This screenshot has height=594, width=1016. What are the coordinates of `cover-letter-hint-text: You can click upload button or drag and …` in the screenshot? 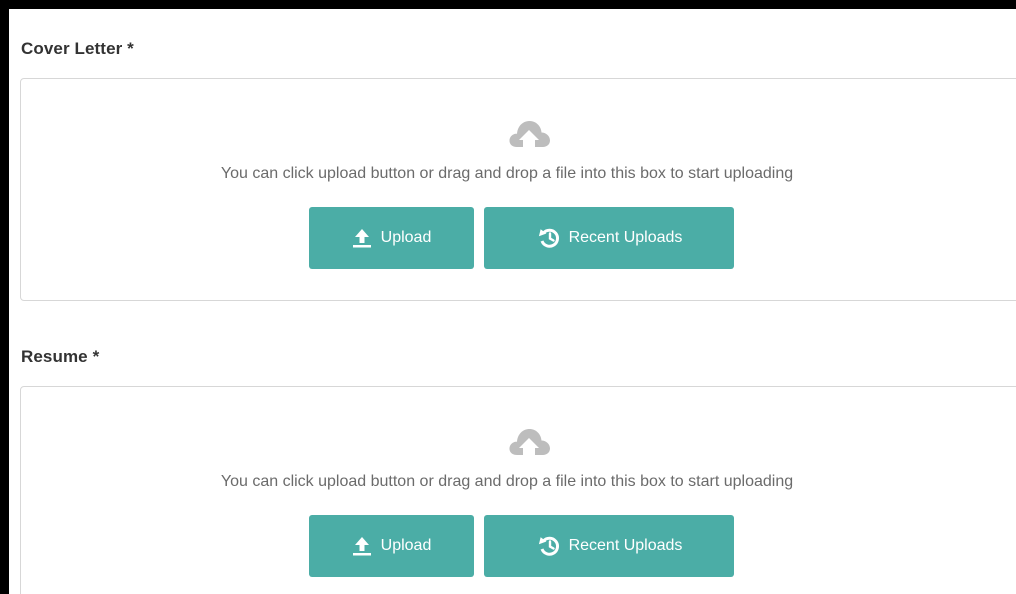 It's located at (507, 173).